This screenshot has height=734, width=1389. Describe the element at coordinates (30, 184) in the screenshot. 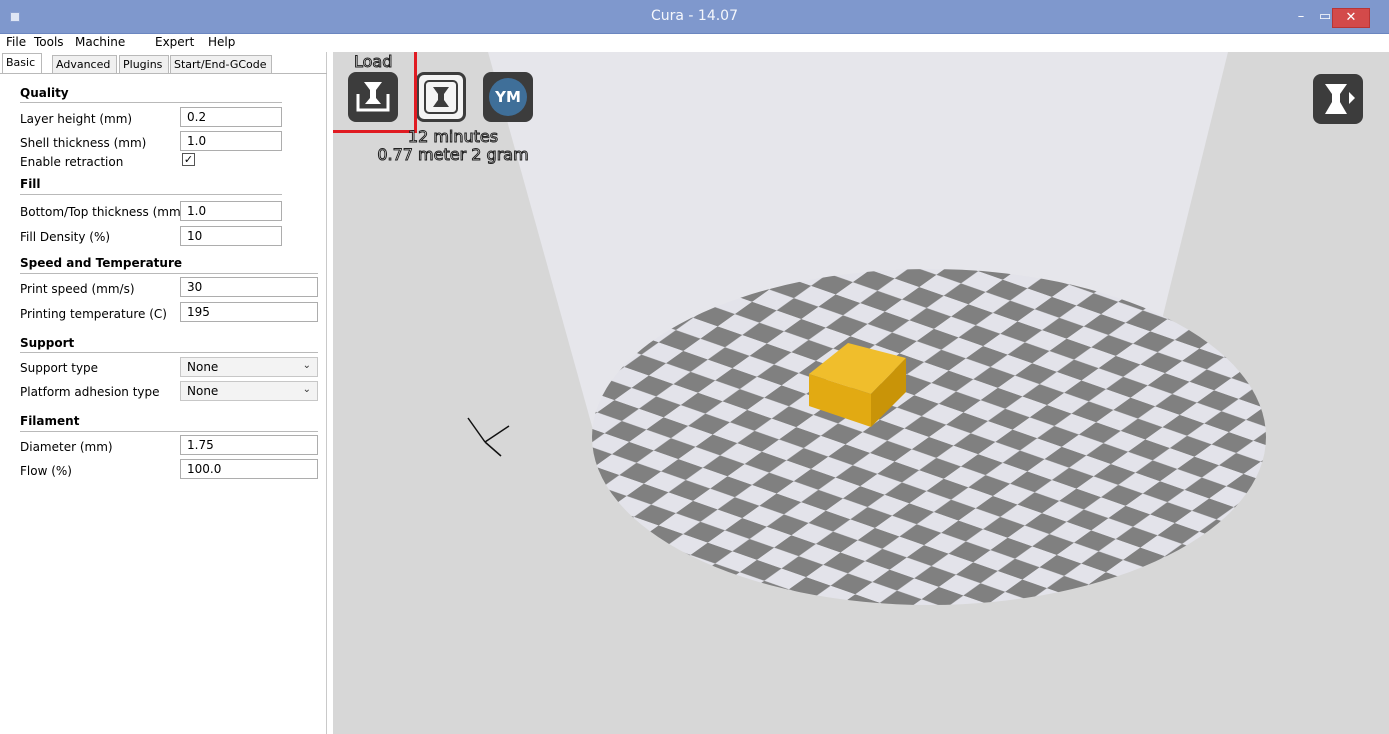

I see `section-fill-title: Fill` at that location.